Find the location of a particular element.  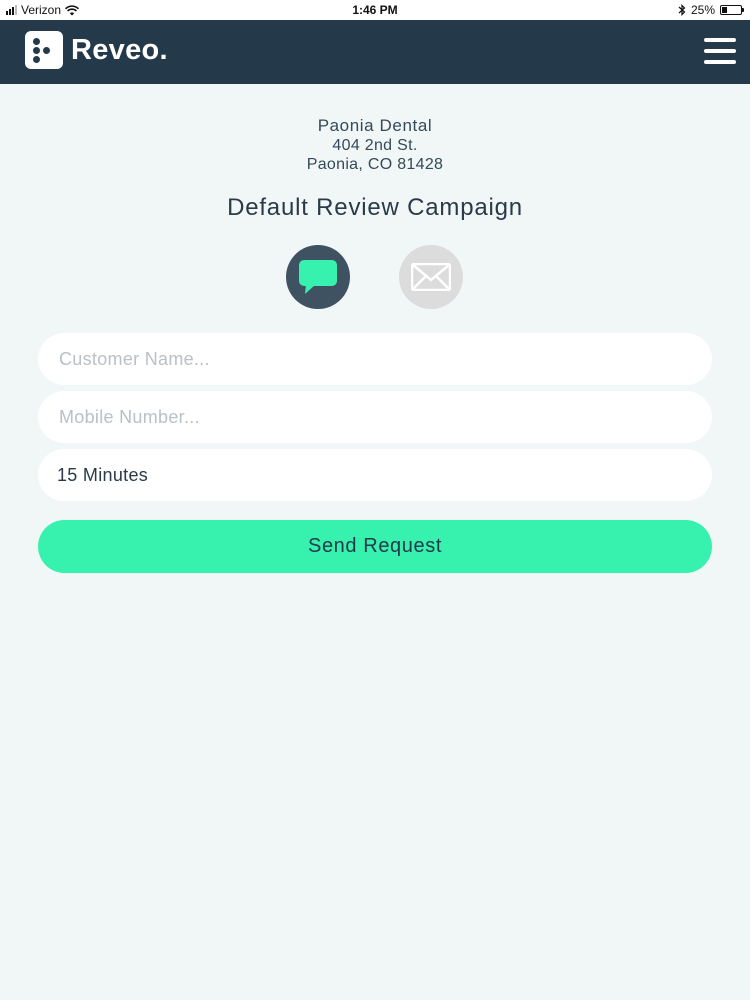

envelope-icon is located at coordinates (431, 277).